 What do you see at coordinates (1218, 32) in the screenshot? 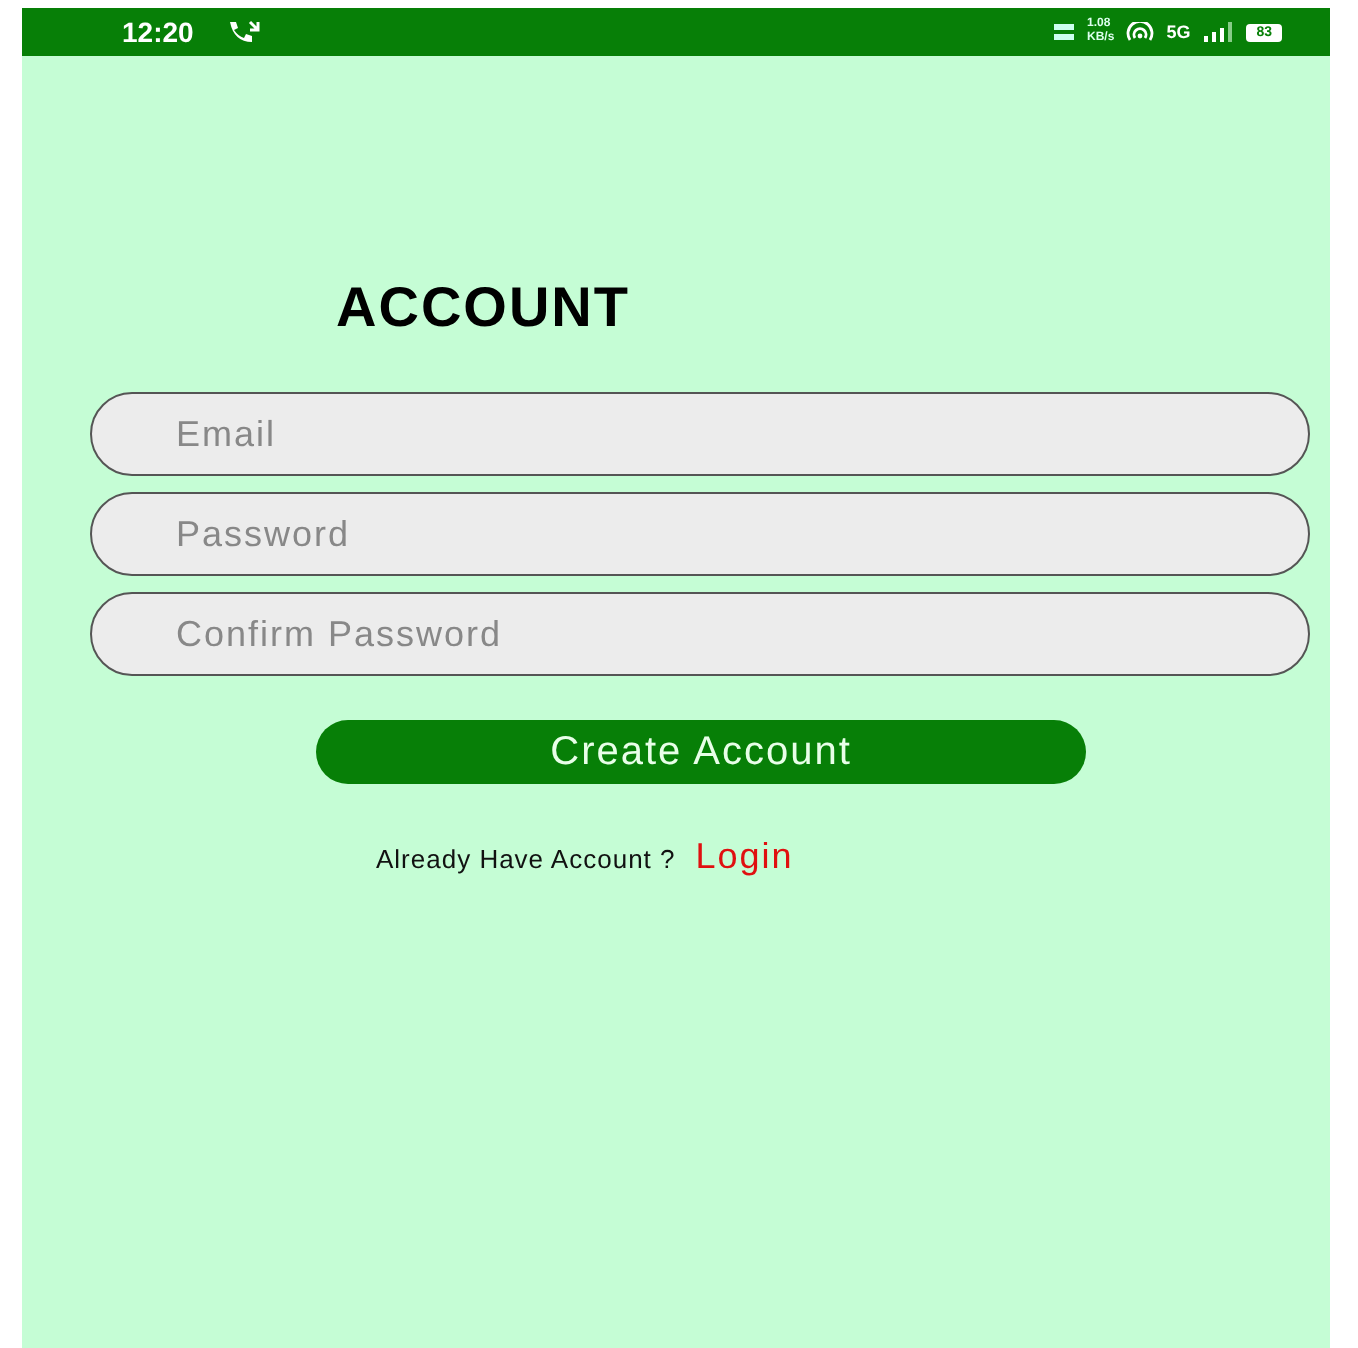
I see `signal-icon` at bounding box center [1218, 32].